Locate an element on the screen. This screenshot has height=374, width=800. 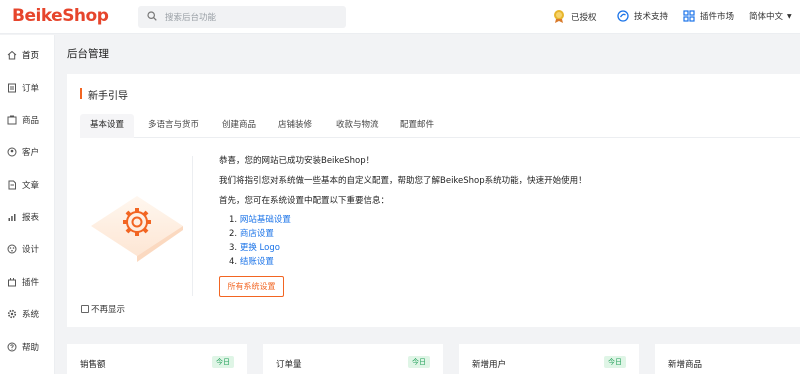
sidebar-item-orders: 订单 is located at coordinates (27, 88).